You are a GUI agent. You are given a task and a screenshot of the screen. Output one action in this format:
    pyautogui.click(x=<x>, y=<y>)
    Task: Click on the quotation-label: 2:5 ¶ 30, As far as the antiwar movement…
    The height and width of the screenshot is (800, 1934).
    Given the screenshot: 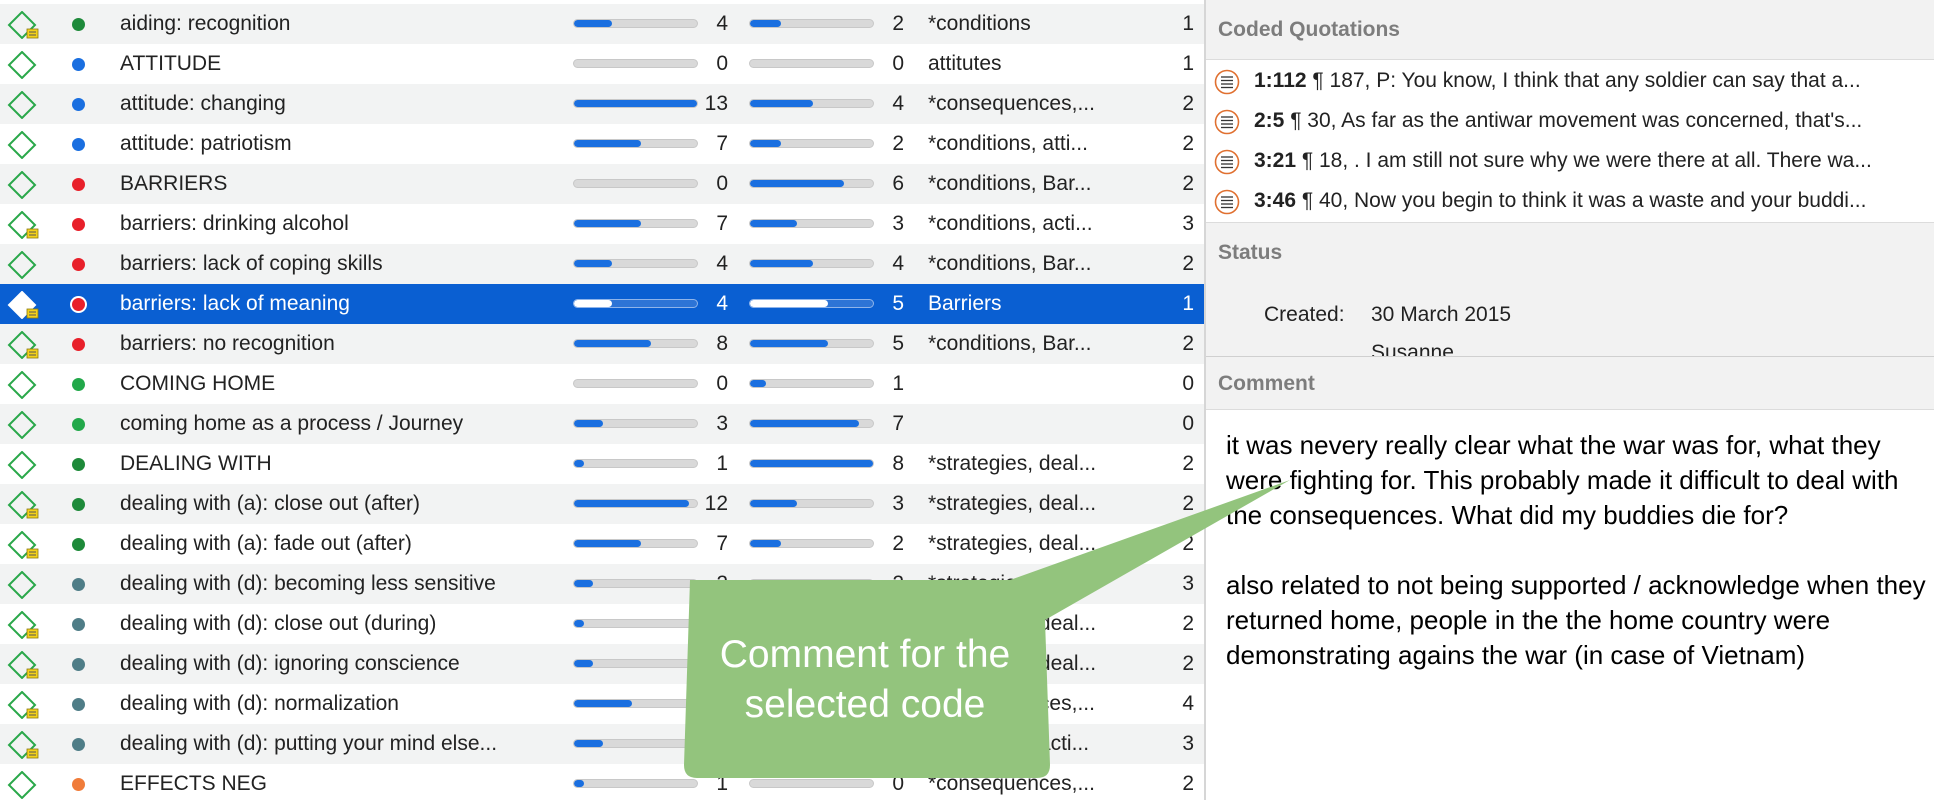 What is the action you would take?
    pyautogui.click(x=1594, y=121)
    